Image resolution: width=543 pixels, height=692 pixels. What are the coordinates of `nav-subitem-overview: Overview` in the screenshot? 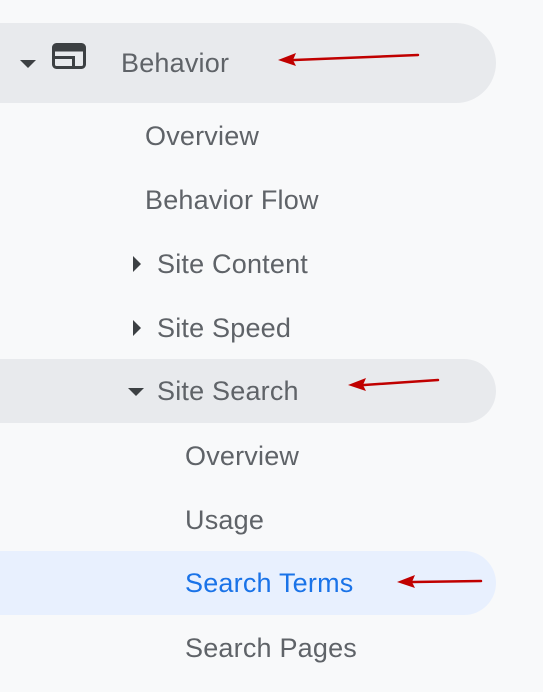 It's located at (248, 456).